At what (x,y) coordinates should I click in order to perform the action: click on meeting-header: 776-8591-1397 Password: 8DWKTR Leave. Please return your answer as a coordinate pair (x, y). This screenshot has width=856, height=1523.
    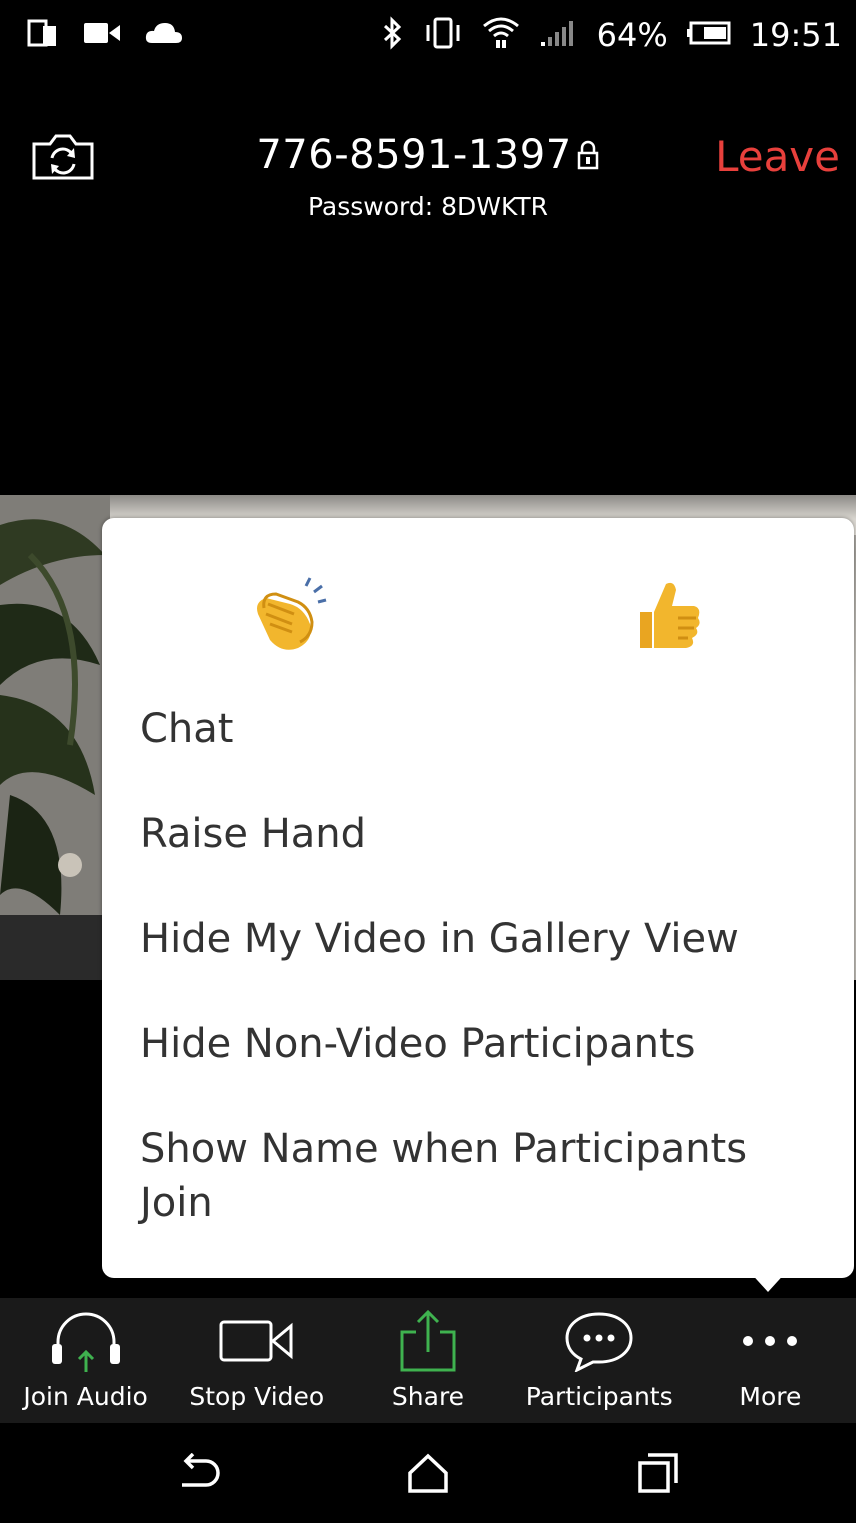
    Looking at the image, I should click on (428, 170).